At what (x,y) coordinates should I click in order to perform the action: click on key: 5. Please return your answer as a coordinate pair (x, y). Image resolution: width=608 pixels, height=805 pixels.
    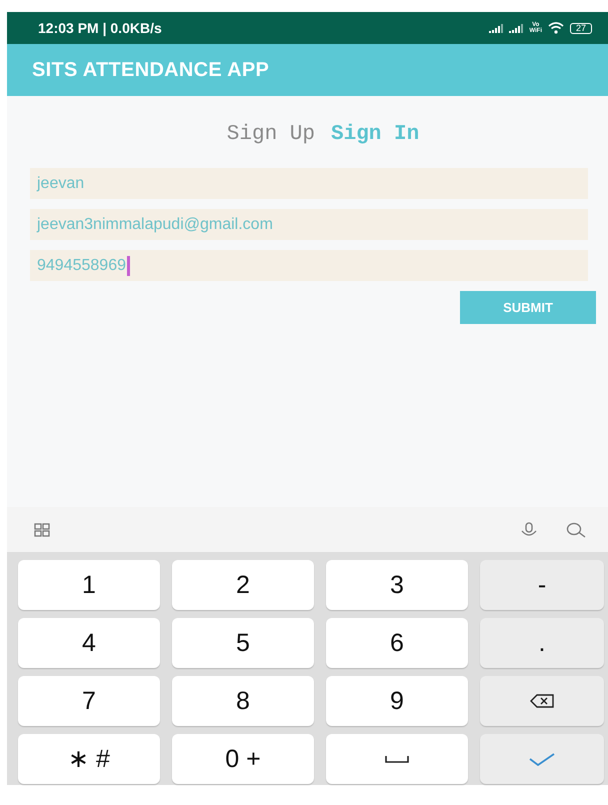
    Looking at the image, I should click on (243, 643).